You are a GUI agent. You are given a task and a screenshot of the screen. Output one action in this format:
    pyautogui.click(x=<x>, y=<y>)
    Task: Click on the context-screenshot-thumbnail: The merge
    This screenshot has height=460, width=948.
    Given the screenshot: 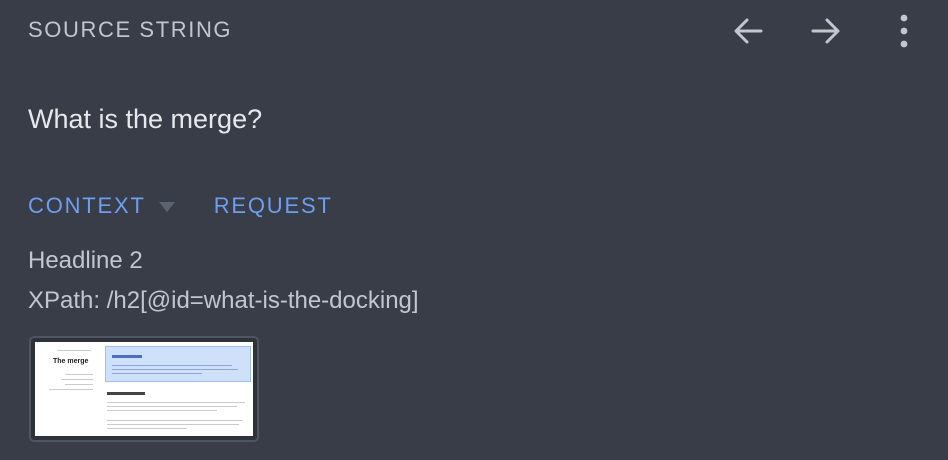 What is the action you would take?
    pyautogui.click(x=144, y=389)
    